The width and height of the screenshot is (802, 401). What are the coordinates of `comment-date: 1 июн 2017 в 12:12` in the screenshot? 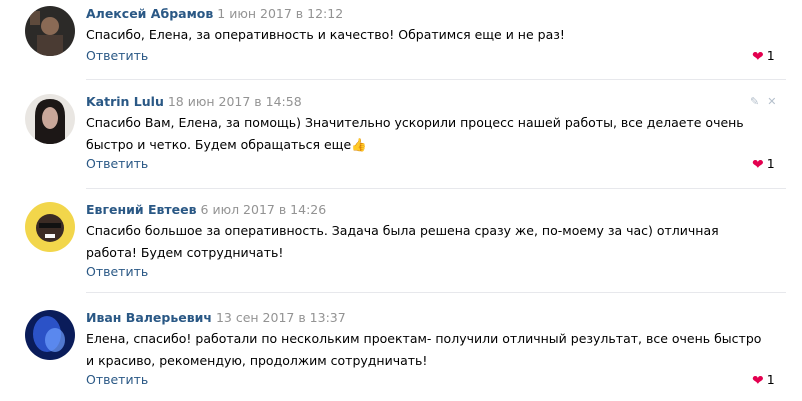 It's located at (280, 13).